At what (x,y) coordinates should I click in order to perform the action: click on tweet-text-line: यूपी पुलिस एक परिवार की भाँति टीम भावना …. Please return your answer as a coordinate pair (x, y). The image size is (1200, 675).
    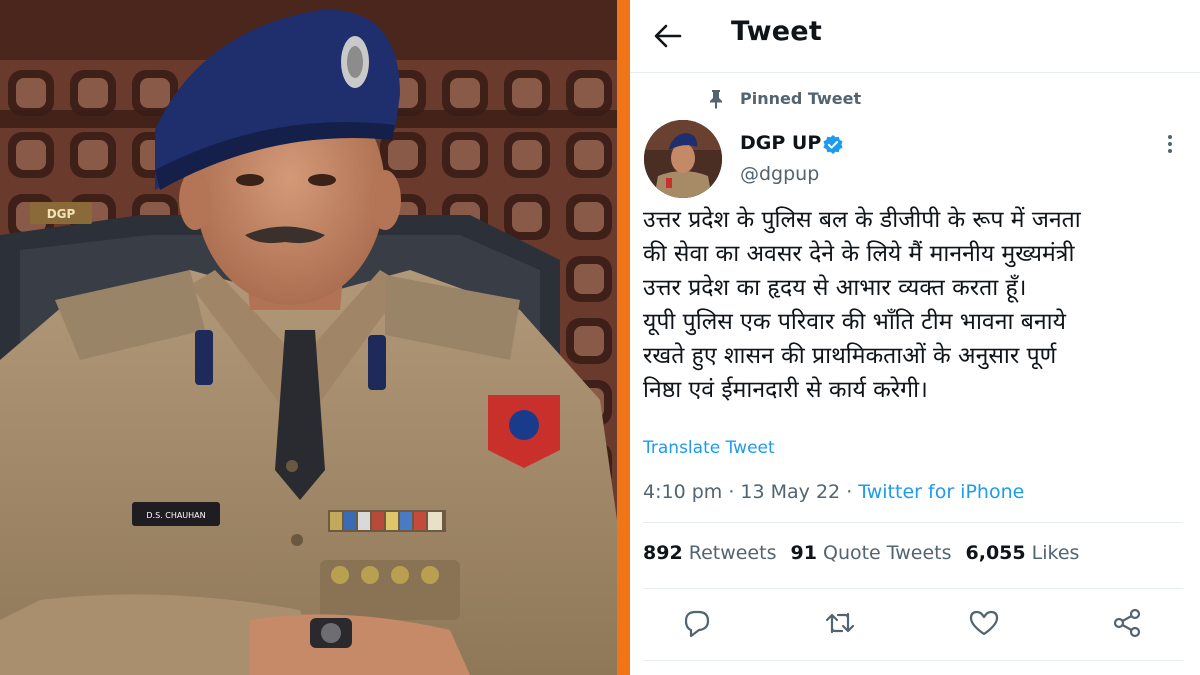
    Looking at the image, I should click on (854, 322).